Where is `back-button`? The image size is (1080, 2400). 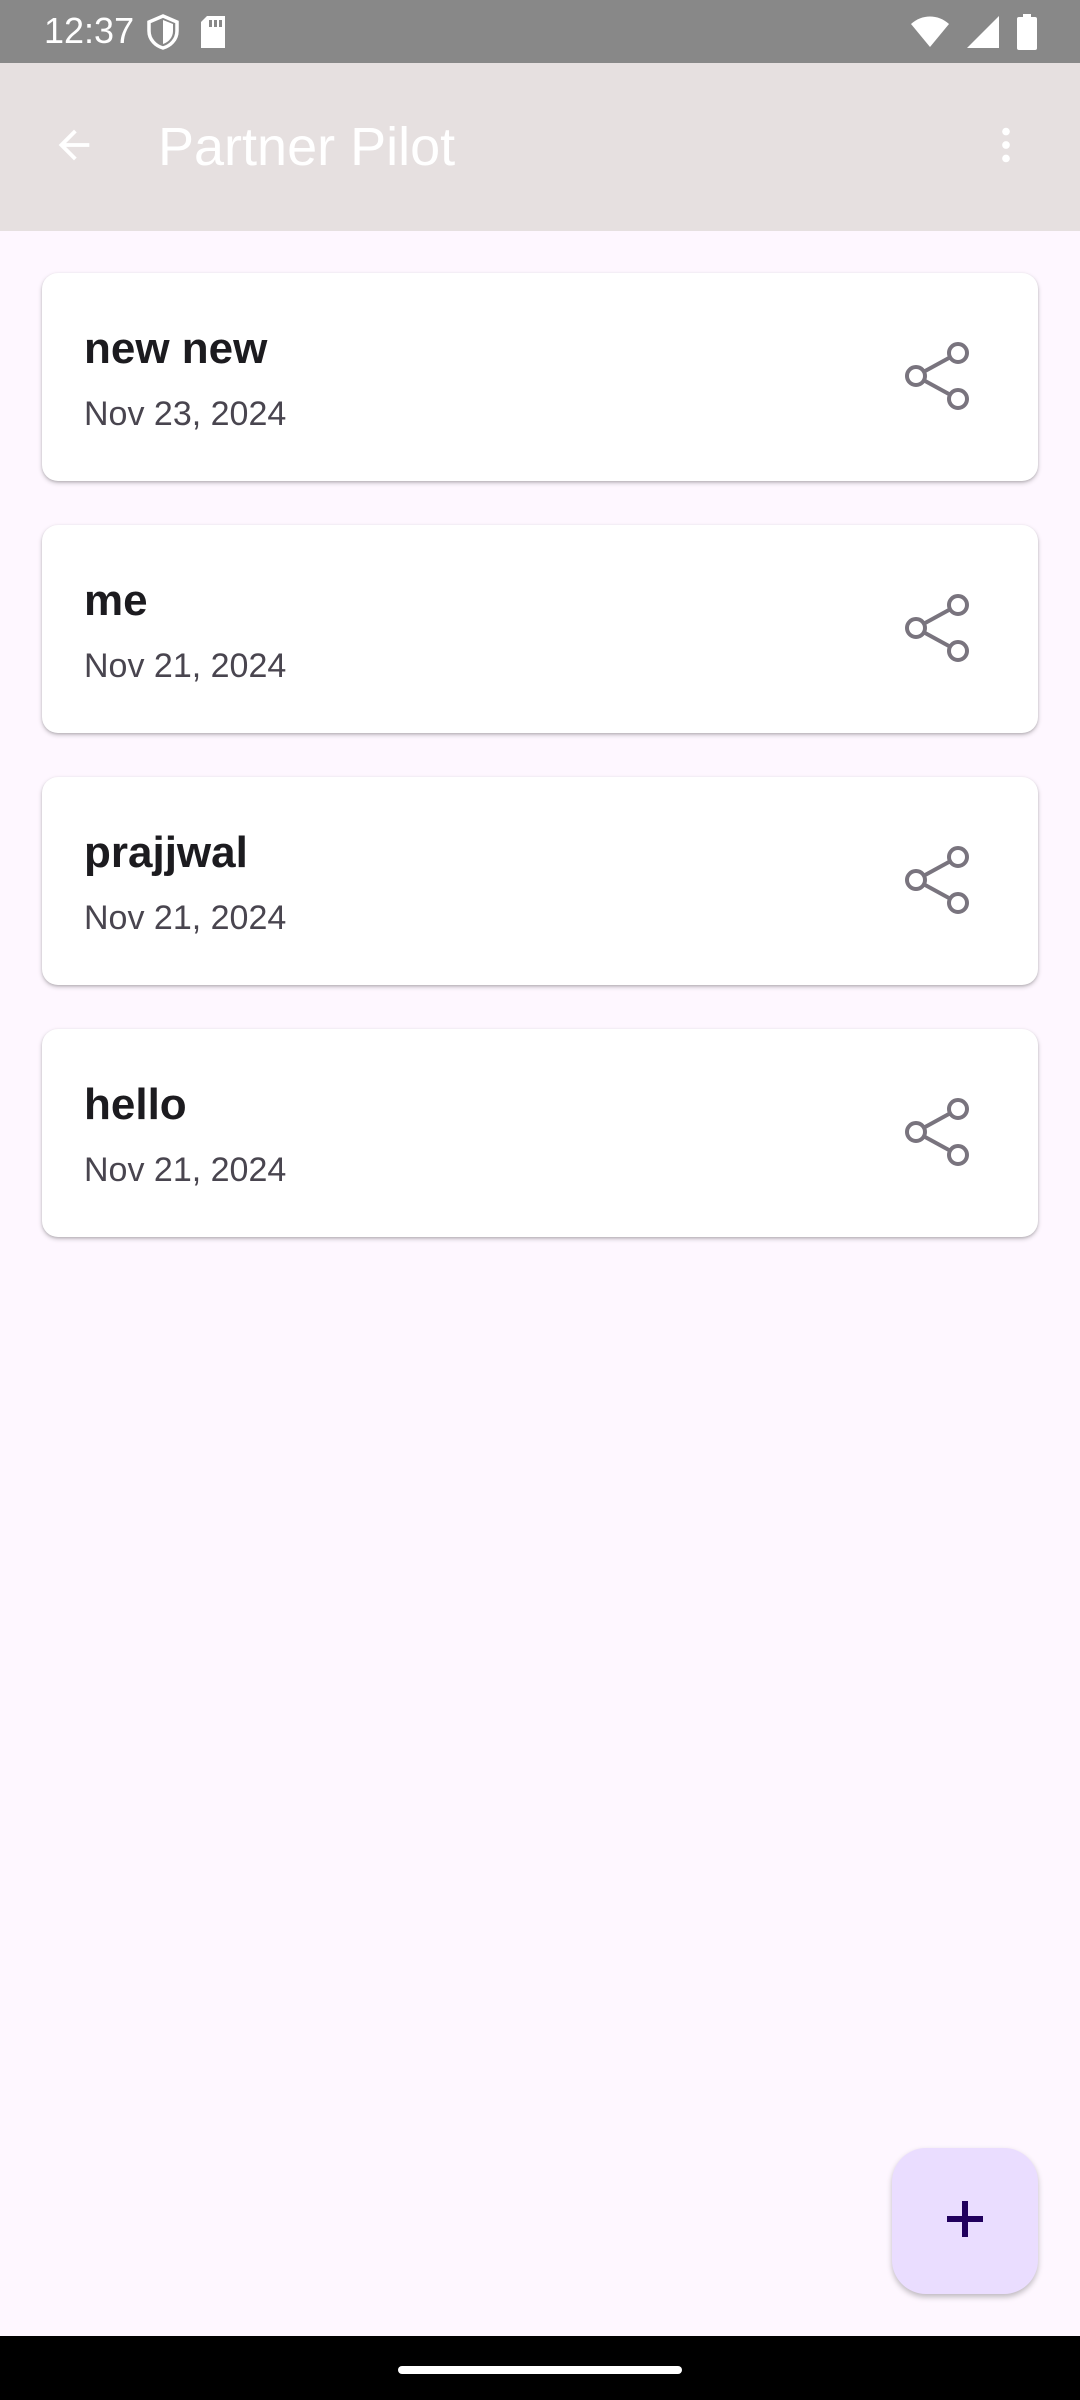 back-button is located at coordinates (74, 147).